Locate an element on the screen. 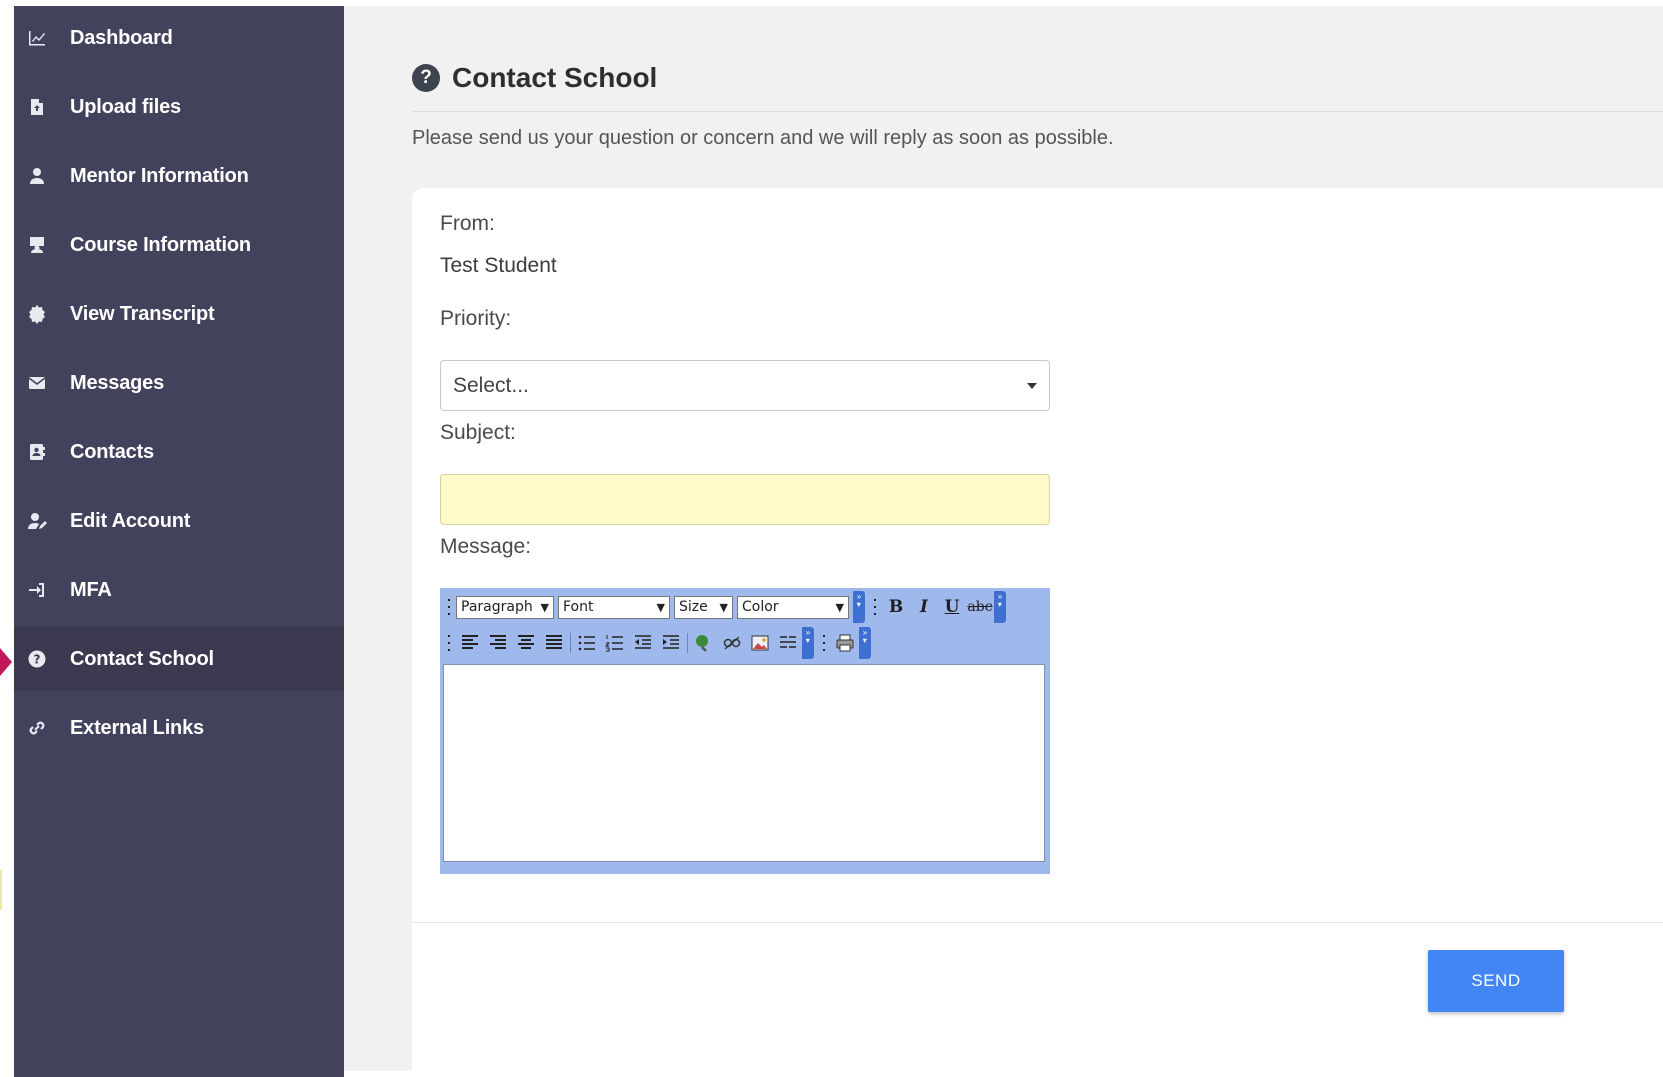 The image size is (1663, 1077). italic-button: I is located at coordinates (924, 607).